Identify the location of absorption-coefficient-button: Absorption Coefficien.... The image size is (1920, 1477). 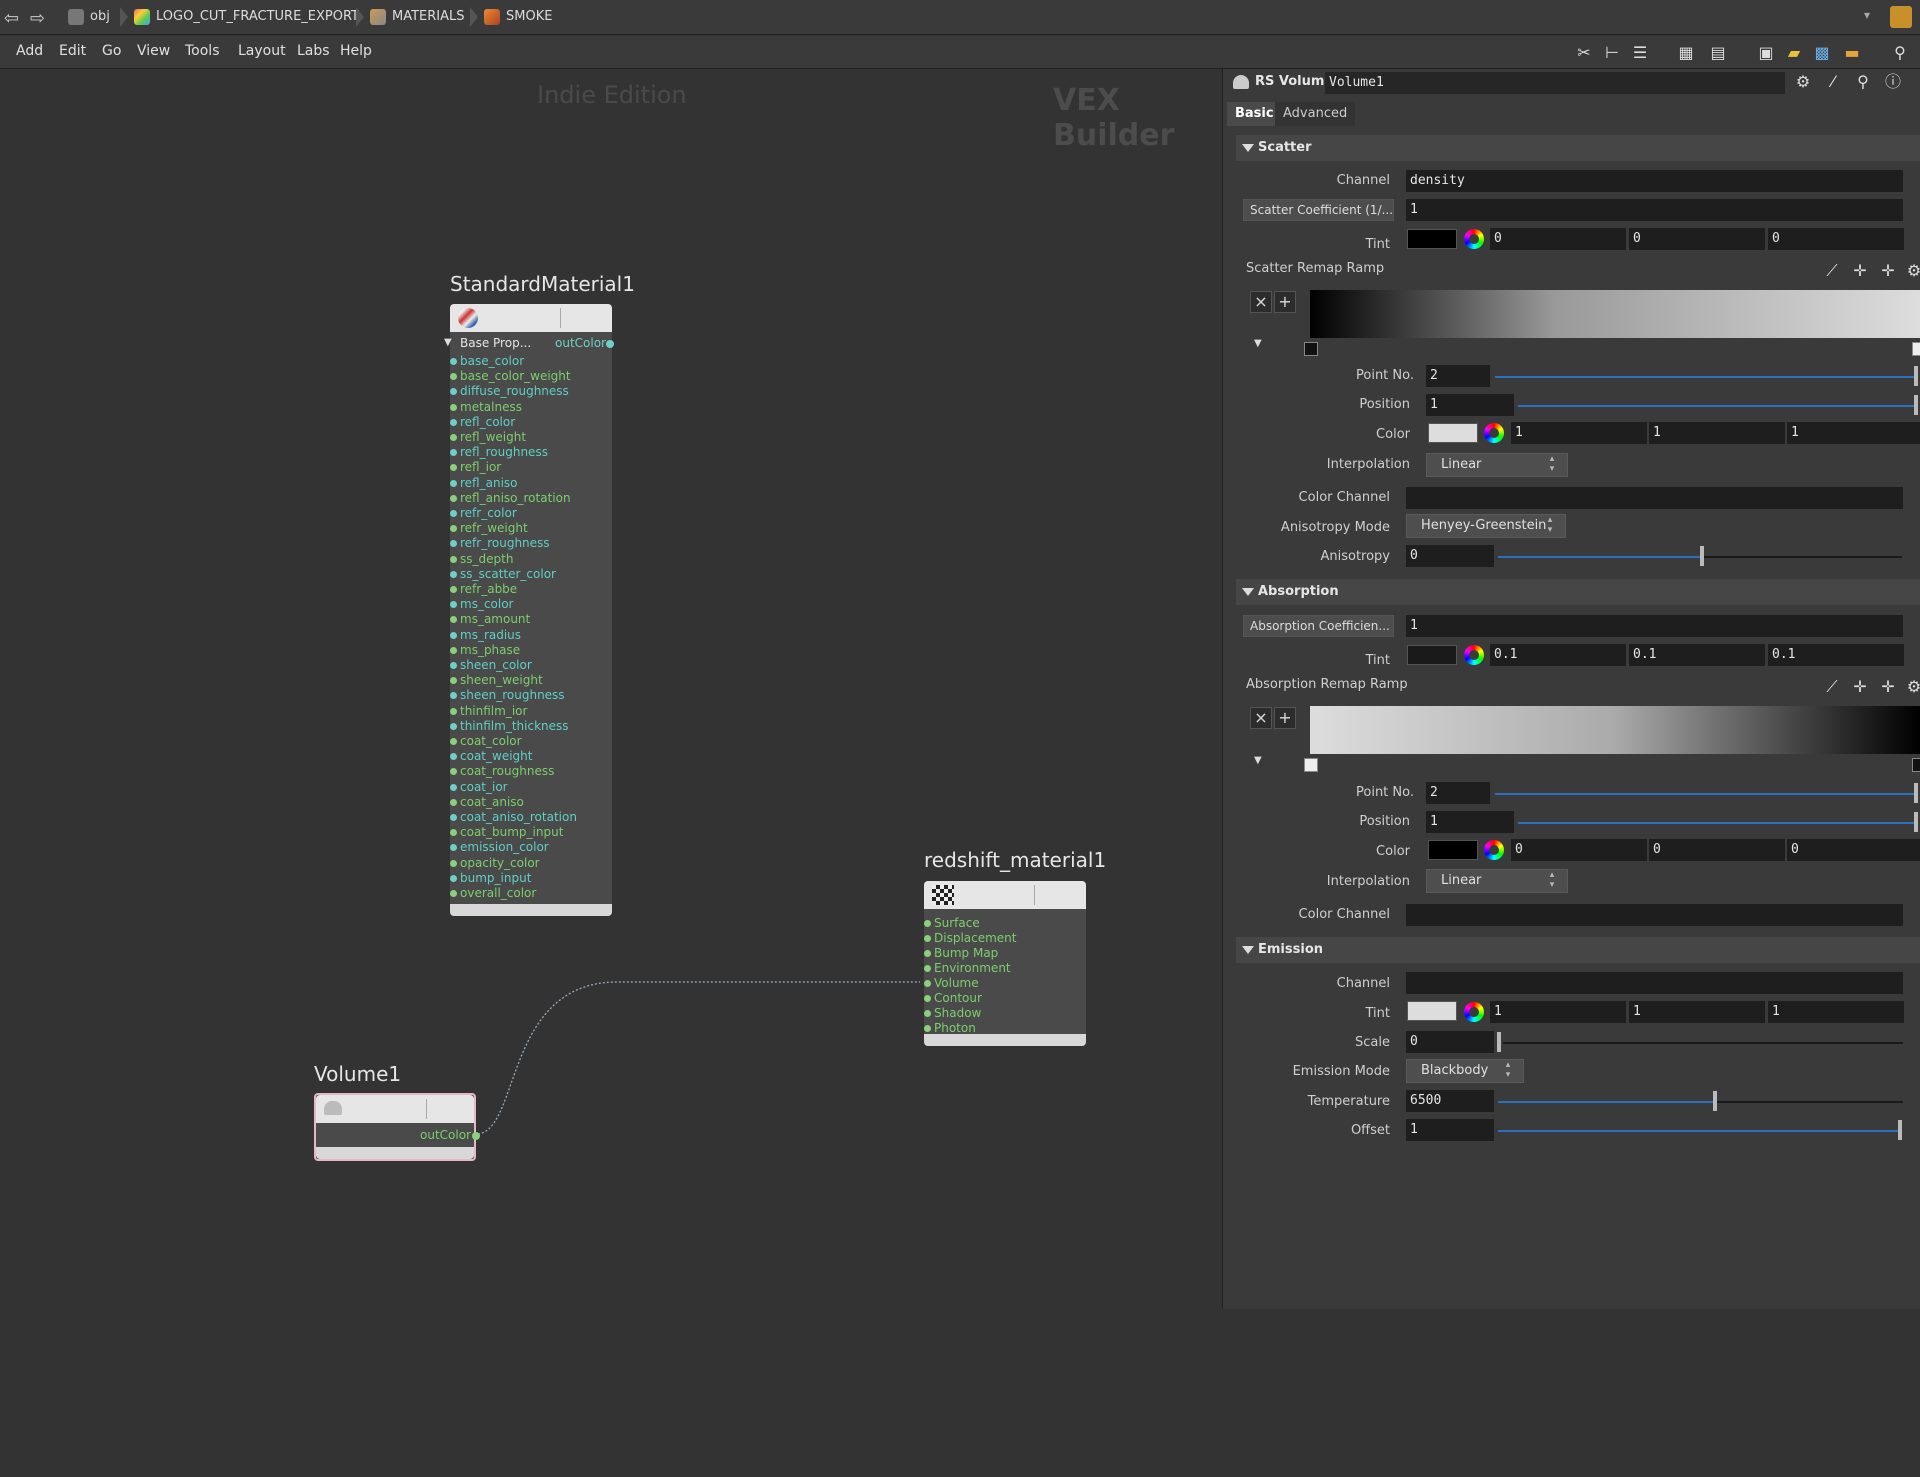
(1318, 626).